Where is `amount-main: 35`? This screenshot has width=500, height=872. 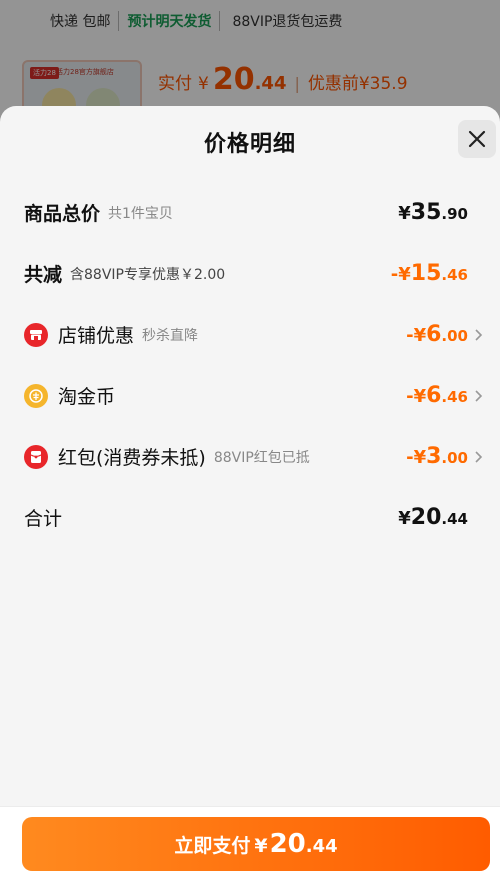
amount-main: 35 is located at coordinates (426, 212).